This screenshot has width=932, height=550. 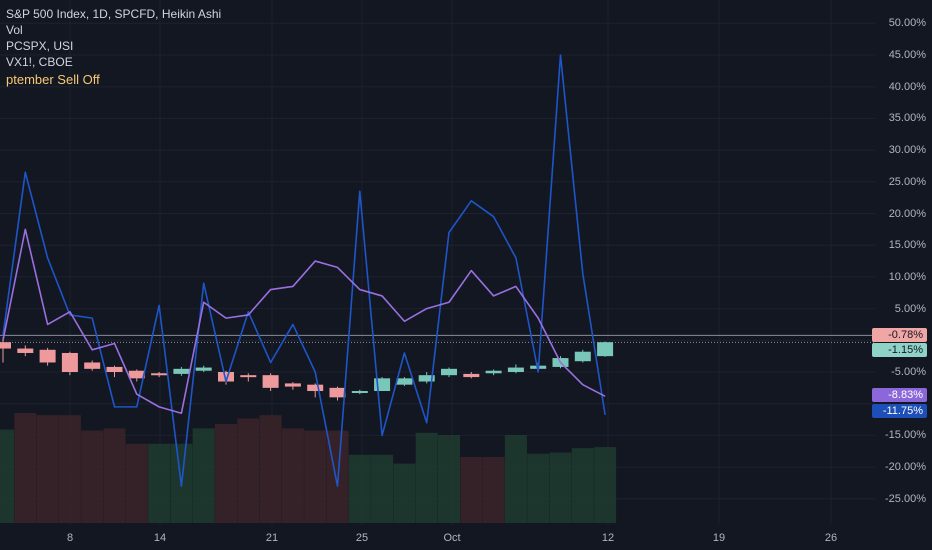 What do you see at coordinates (452, 538) in the screenshot?
I see `x-tick-label: Oct` at bounding box center [452, 538].